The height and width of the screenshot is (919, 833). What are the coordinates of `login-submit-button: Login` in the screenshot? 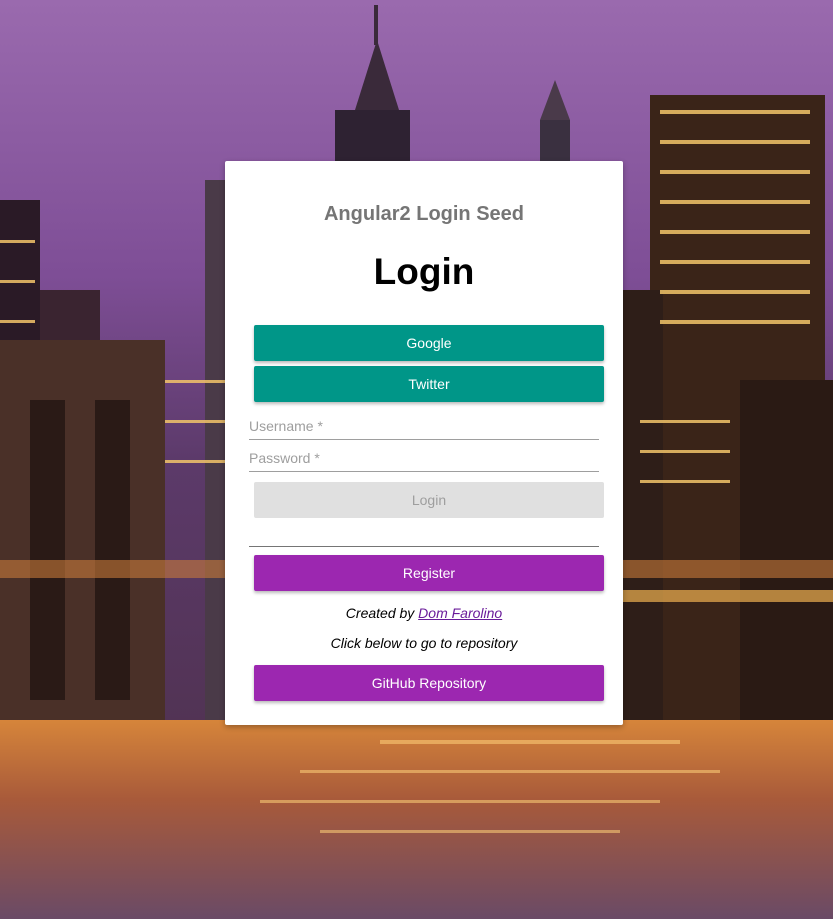 It's located at (429, 500).